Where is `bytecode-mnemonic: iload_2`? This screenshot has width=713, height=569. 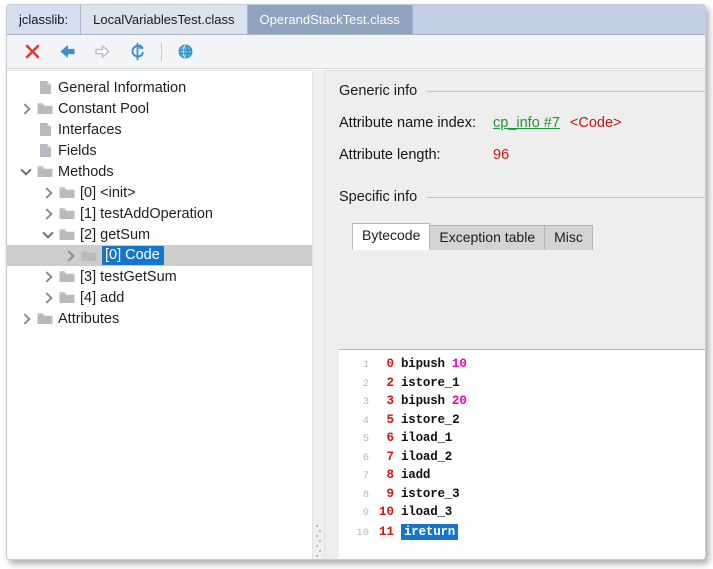
bytecode-mnemonic: iload_2 is located at coordinates (426, 457).